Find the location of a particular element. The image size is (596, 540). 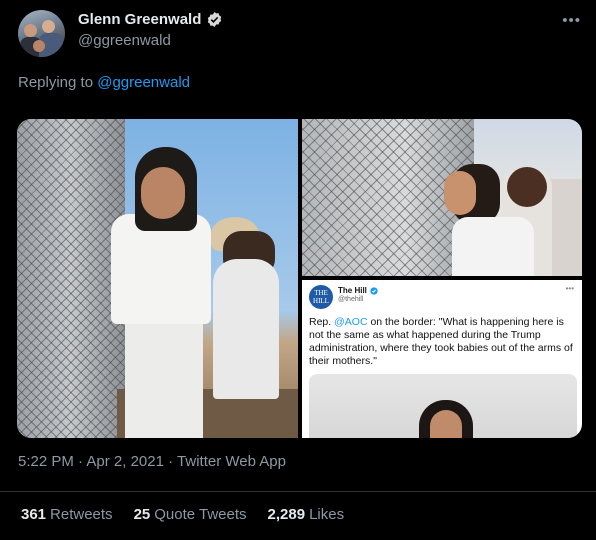

replying-to-label: Replying to is located at coordinates (56, 82).